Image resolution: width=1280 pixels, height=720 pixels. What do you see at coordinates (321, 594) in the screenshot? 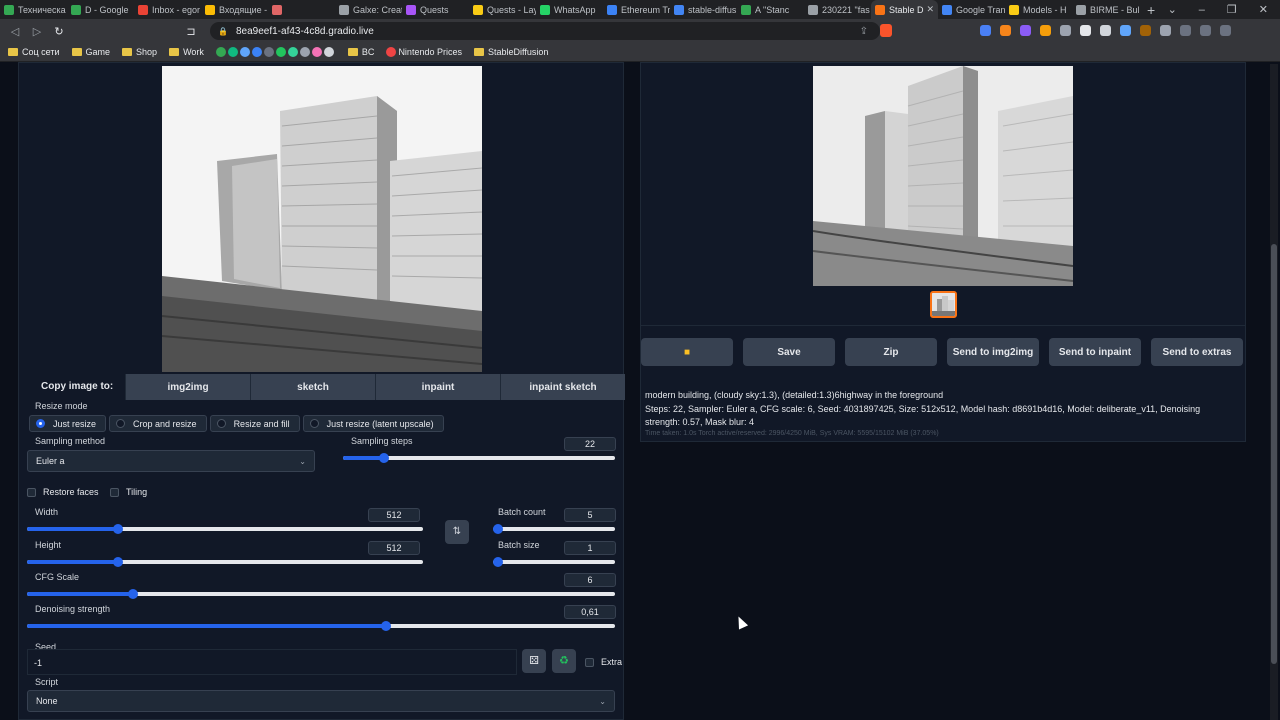
I see `cfg-scale-slider` at bounding box center [321, 594].